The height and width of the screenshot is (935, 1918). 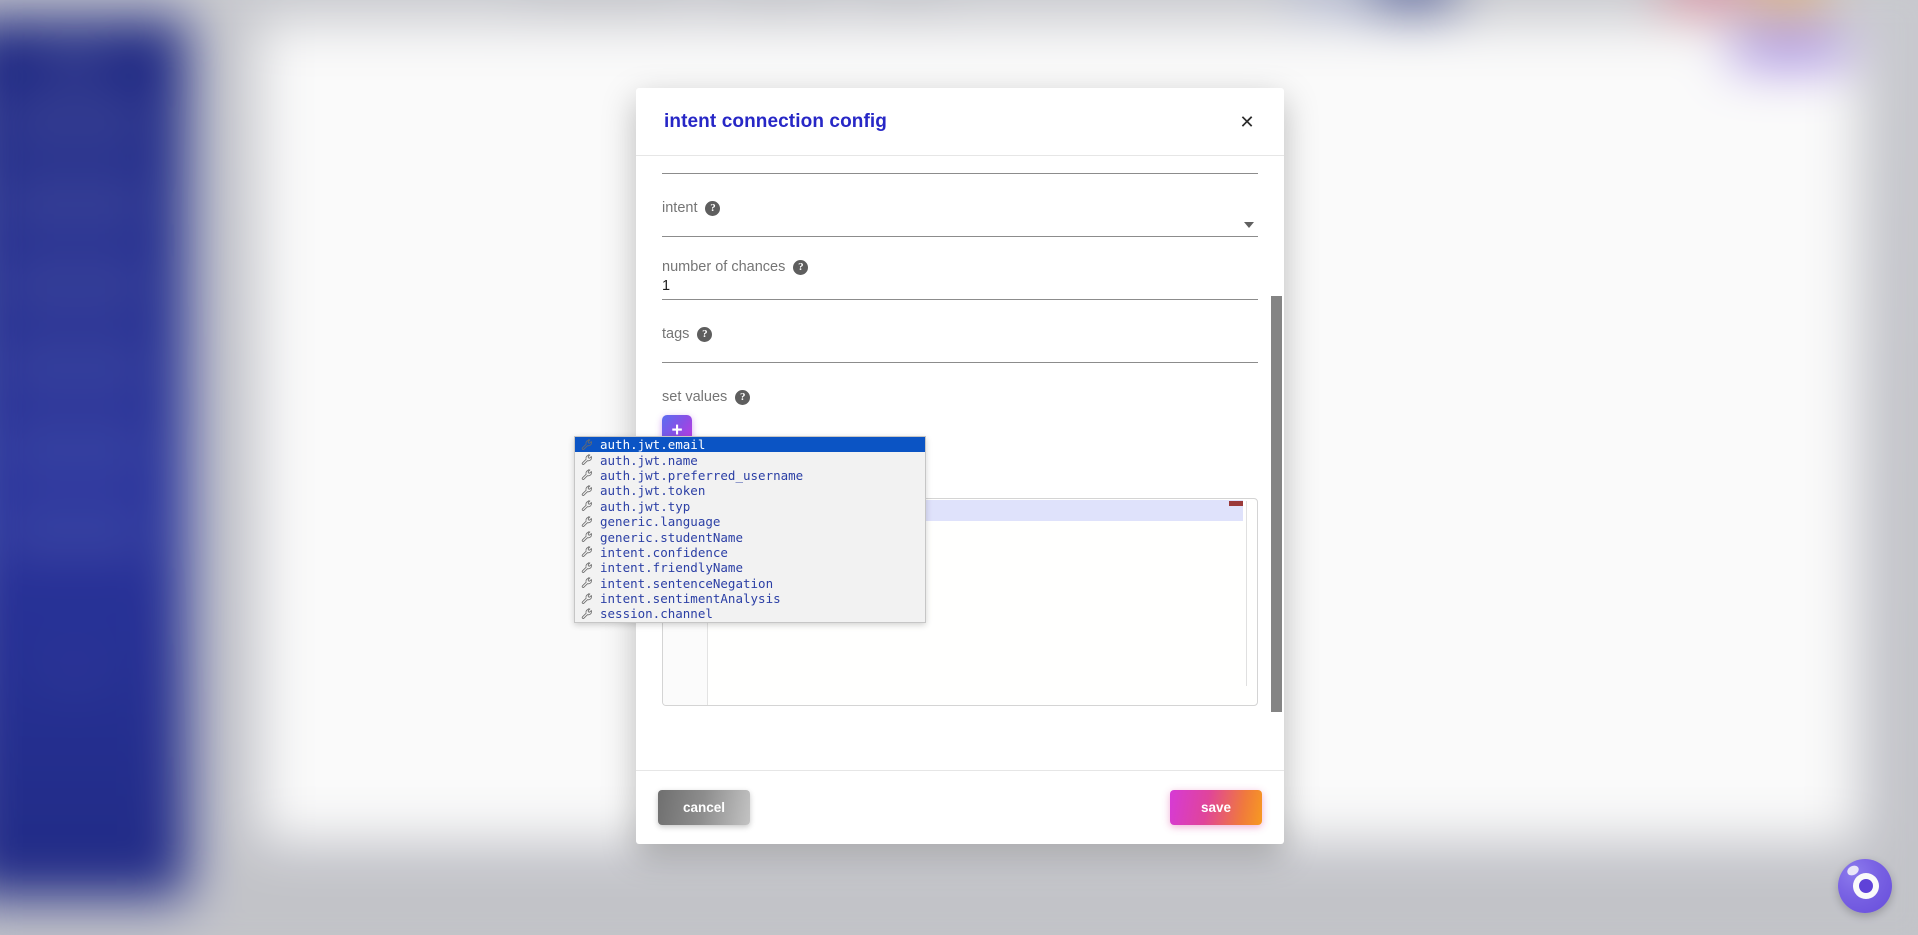 I want to click on field-number-of-chances: number of chances ? 1, so click(x=960, y=268).